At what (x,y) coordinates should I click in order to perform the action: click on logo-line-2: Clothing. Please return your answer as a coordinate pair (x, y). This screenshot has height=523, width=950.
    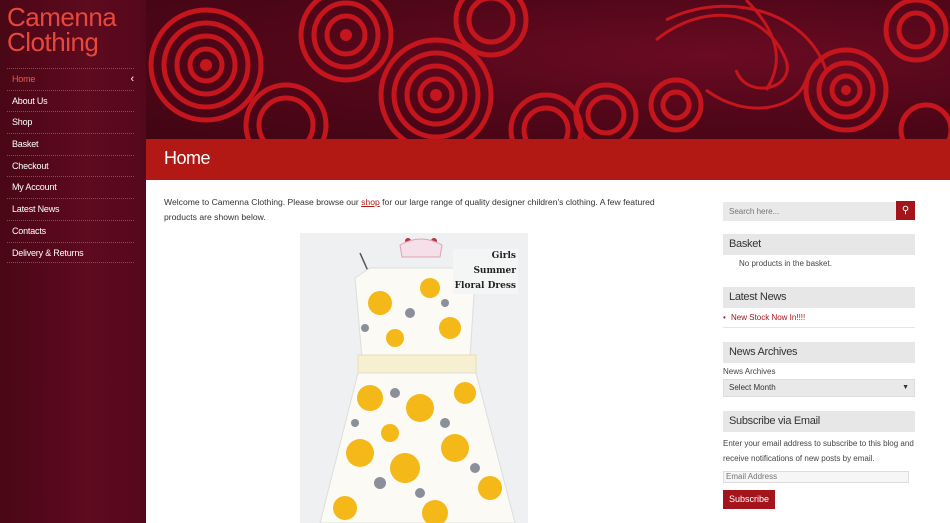
    Looking at the image, I should click on (53, 42).